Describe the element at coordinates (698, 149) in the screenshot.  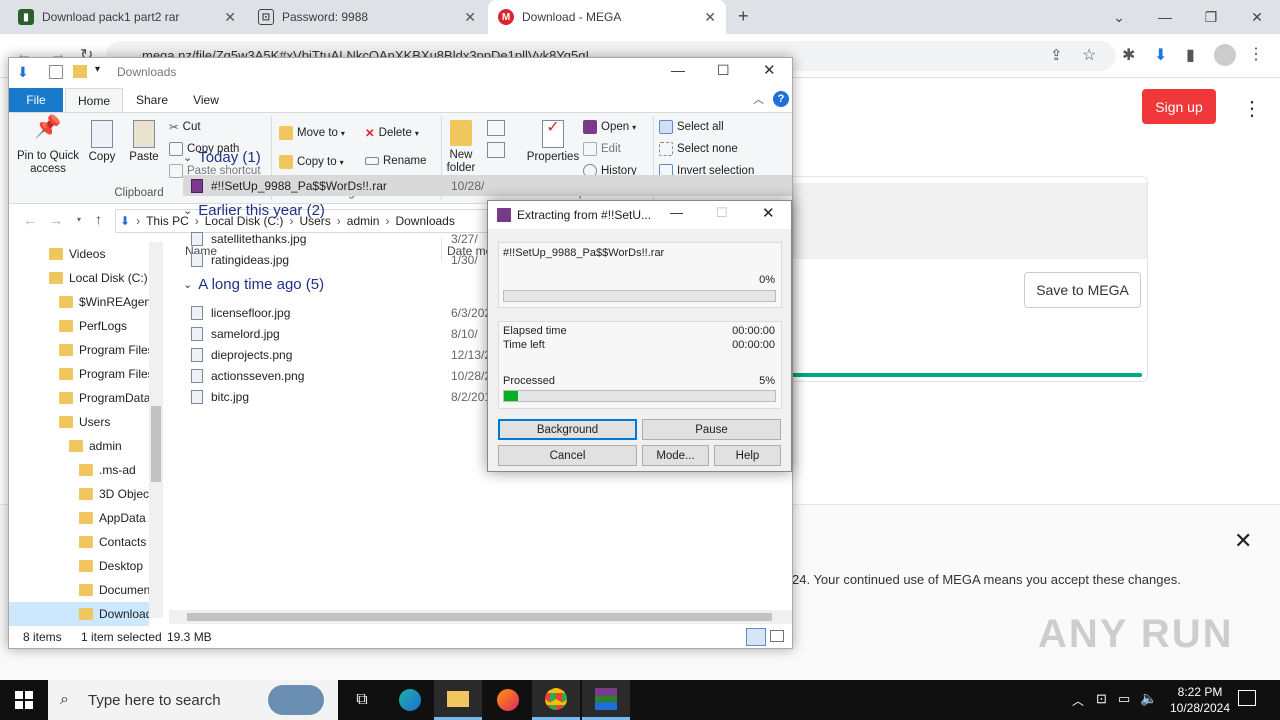
I see `select-none-button: Select none` at that location.